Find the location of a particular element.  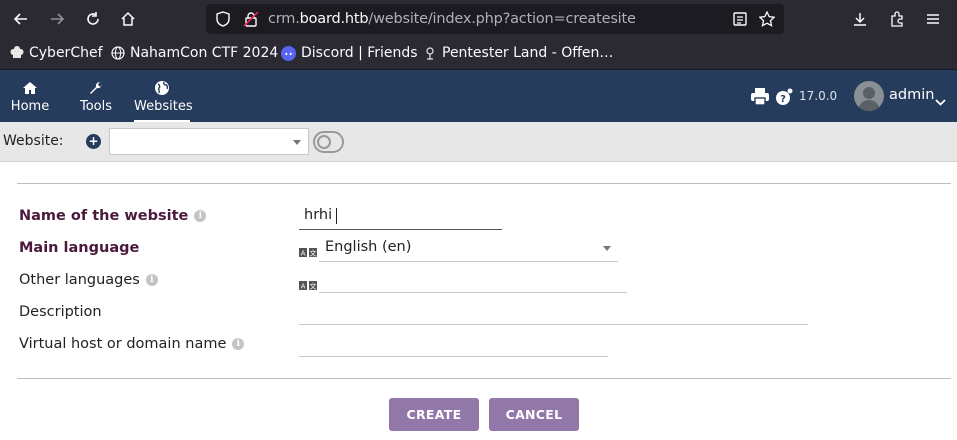

other-languages-input is located at coordinates (473, 280).